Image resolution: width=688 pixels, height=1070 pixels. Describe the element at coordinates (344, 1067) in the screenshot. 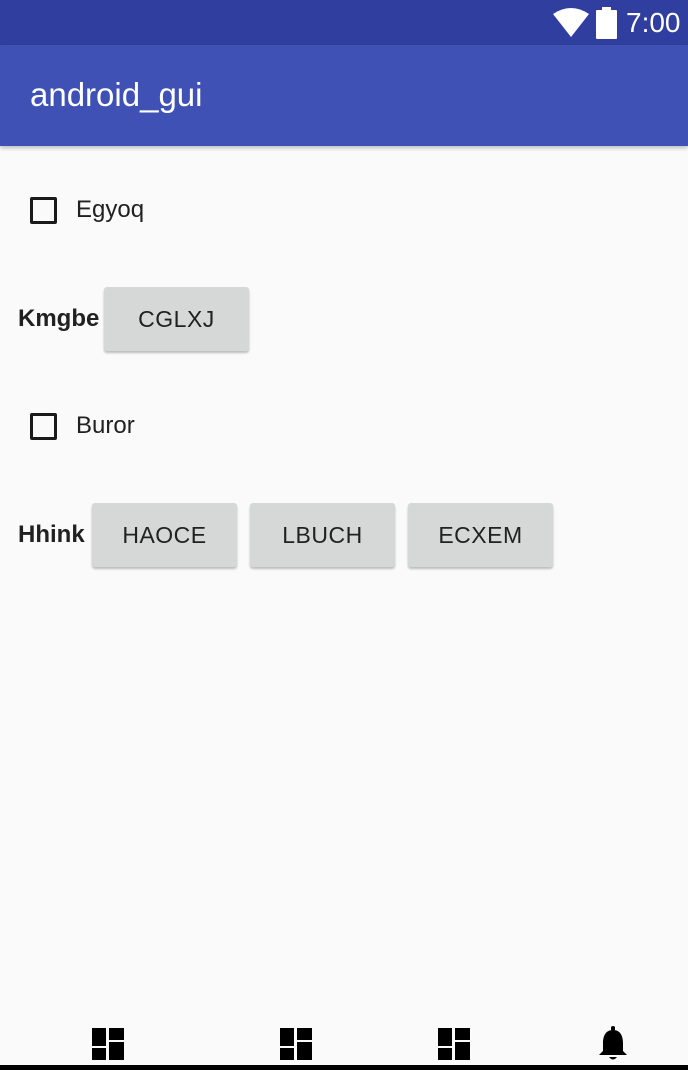

I see `nav-divider` at that location.